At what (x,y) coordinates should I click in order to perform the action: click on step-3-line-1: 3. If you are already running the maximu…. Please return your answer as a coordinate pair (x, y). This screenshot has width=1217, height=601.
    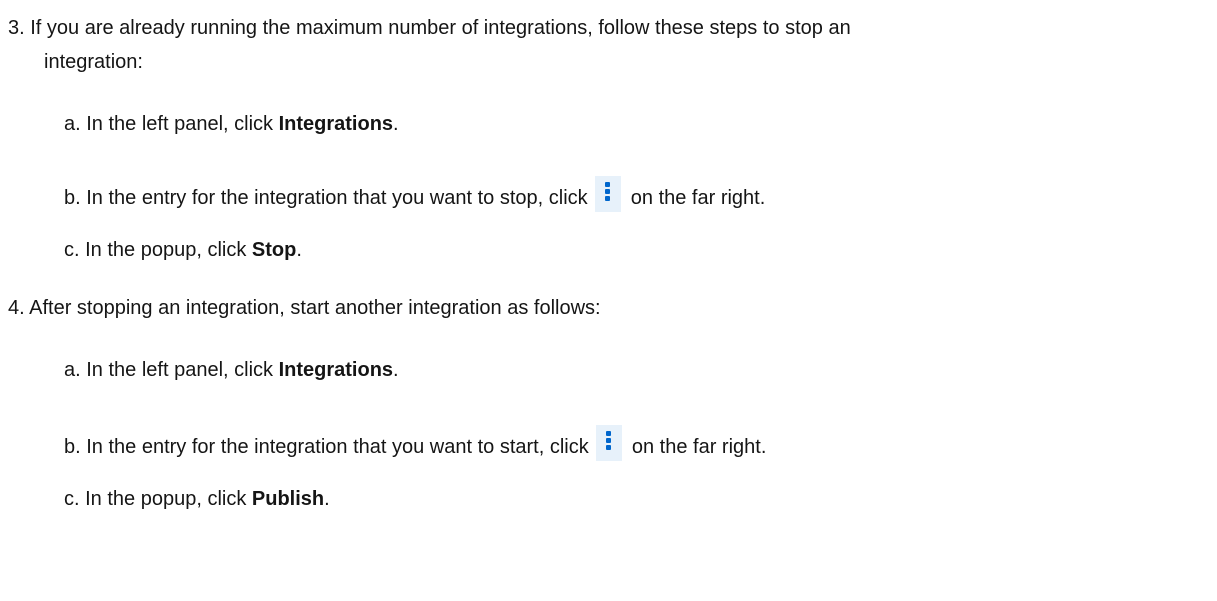
    Looking at the image, I should click on (429, 28).